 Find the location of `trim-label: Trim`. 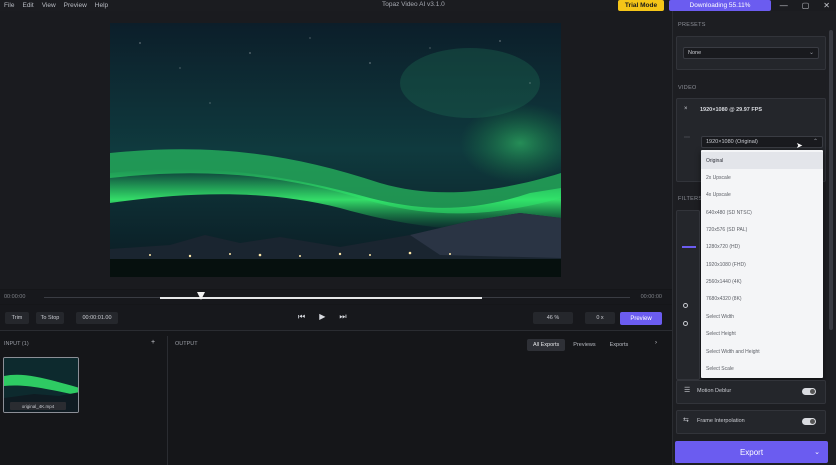

trim-label: Trim is located at coordinates (17, 318).